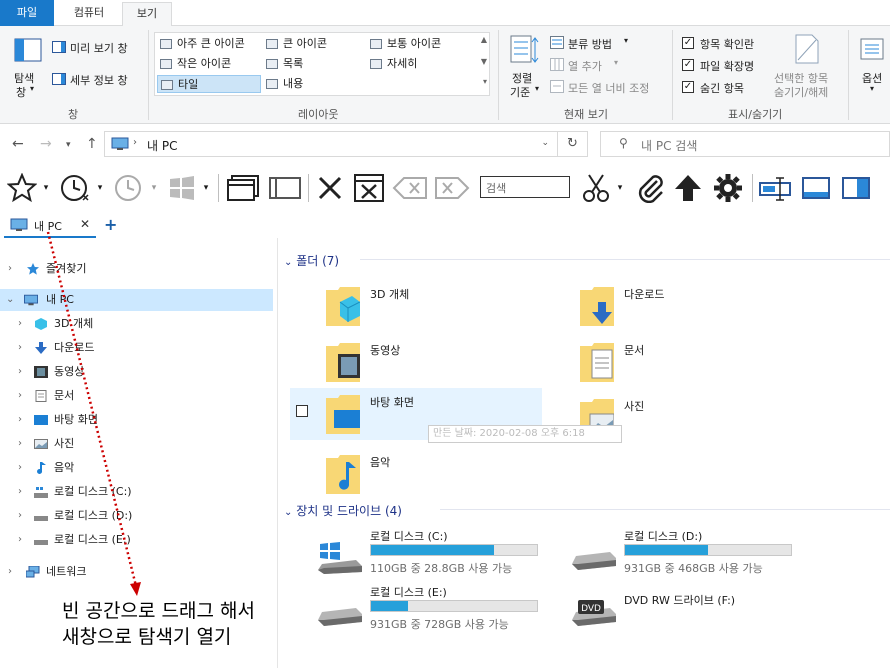 The width and height of the screenshot is (890, 668). What do you see at coordinates (485, 81) in the screenshot?
I see `gallery-more-icon: ▾` at bounding box center [485, 81].